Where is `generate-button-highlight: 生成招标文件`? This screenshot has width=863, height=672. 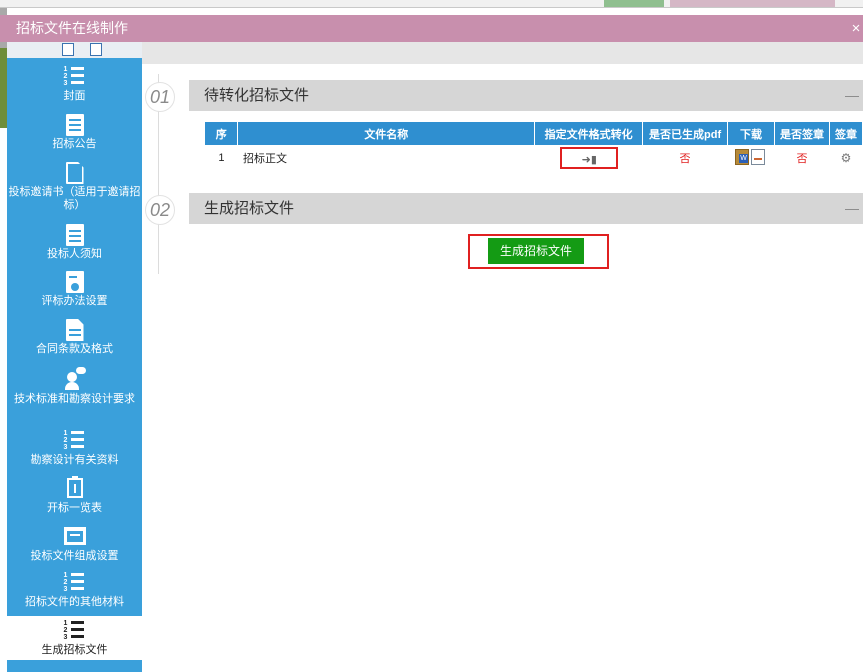 generate-button-highlight: 生成招标文件 is located at coordinates (538, 251).